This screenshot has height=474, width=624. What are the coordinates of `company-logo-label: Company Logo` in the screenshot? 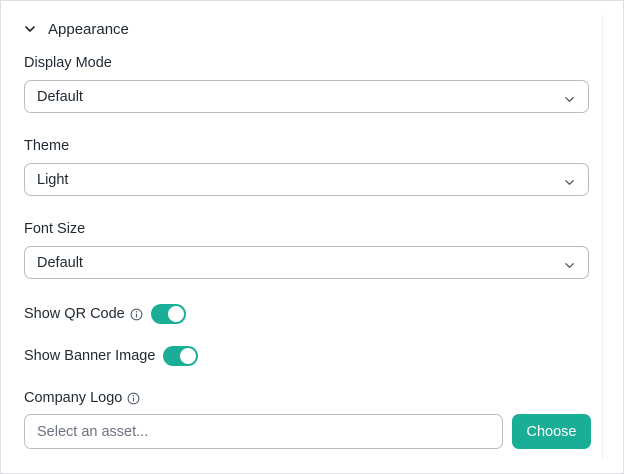 It's located at (73, 398).